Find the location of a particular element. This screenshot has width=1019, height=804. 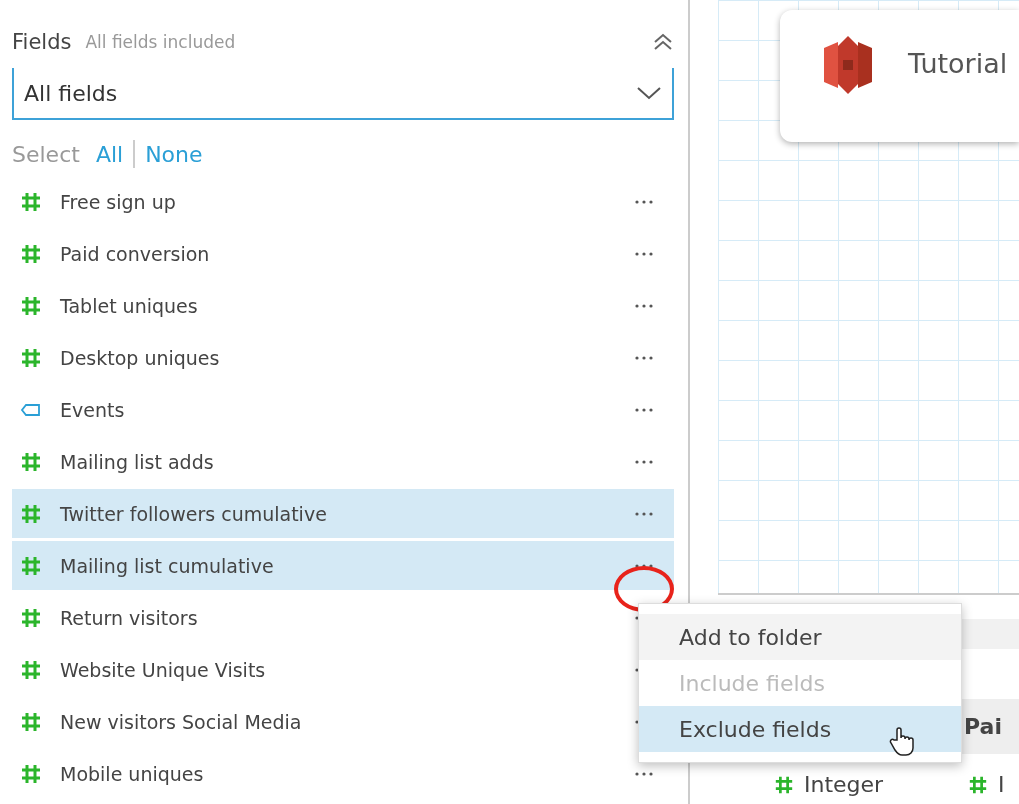

field-name: Mailing list cumulative is located at coordinates (167, 565).